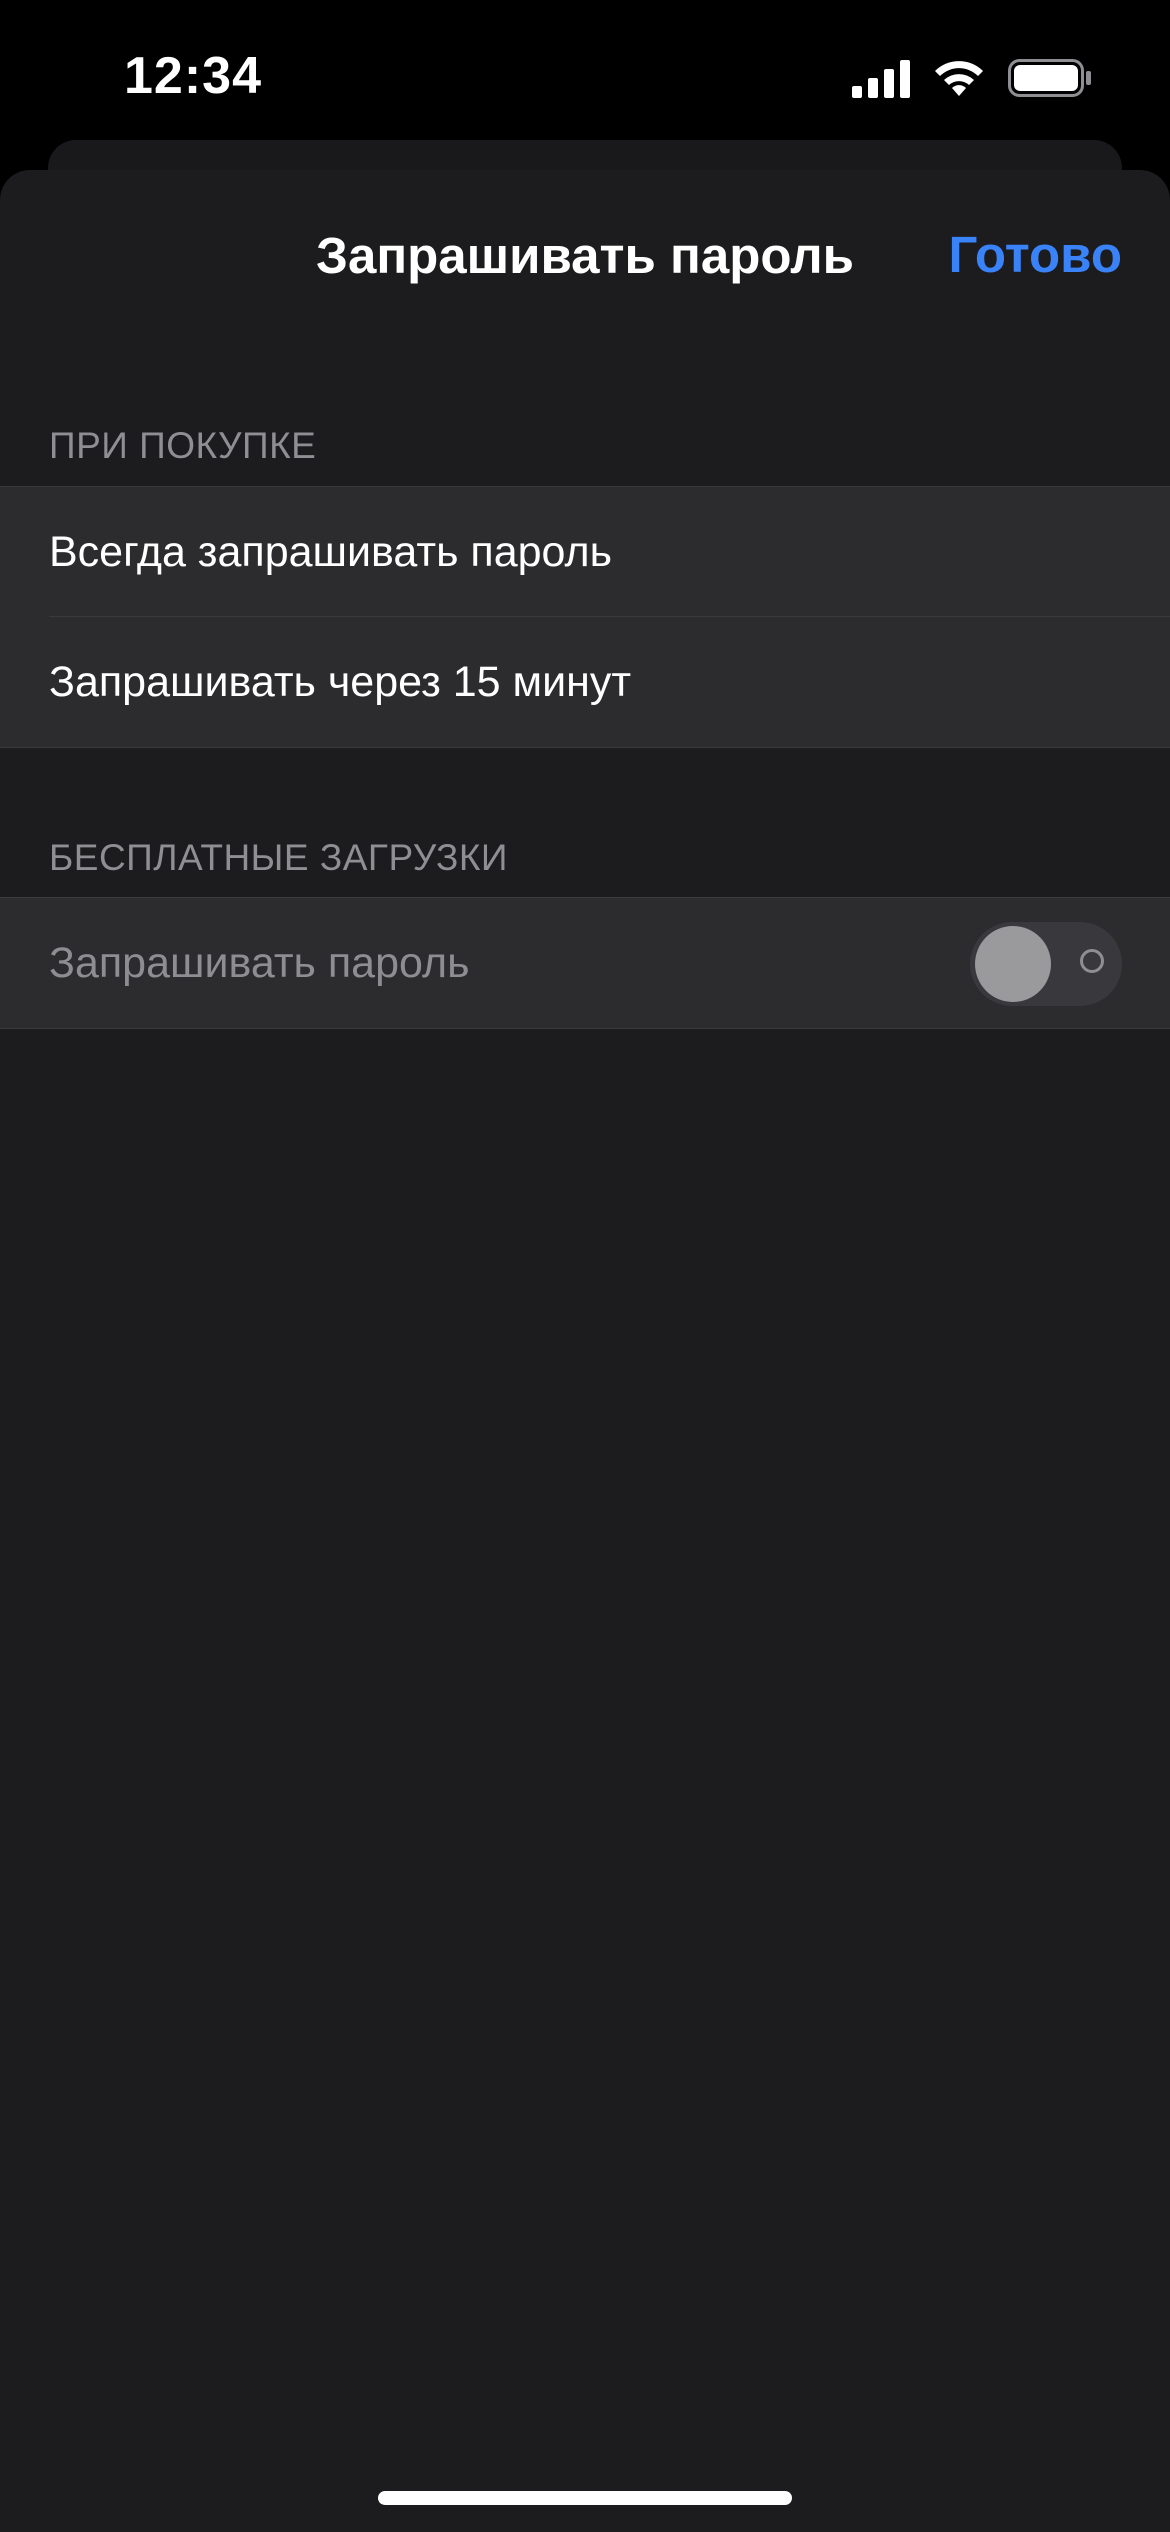 This screenshot has width=1170, height=2532. I want to click on section-header-purchases: ПРИ ПОКУПКЕ, so click(183, 445).